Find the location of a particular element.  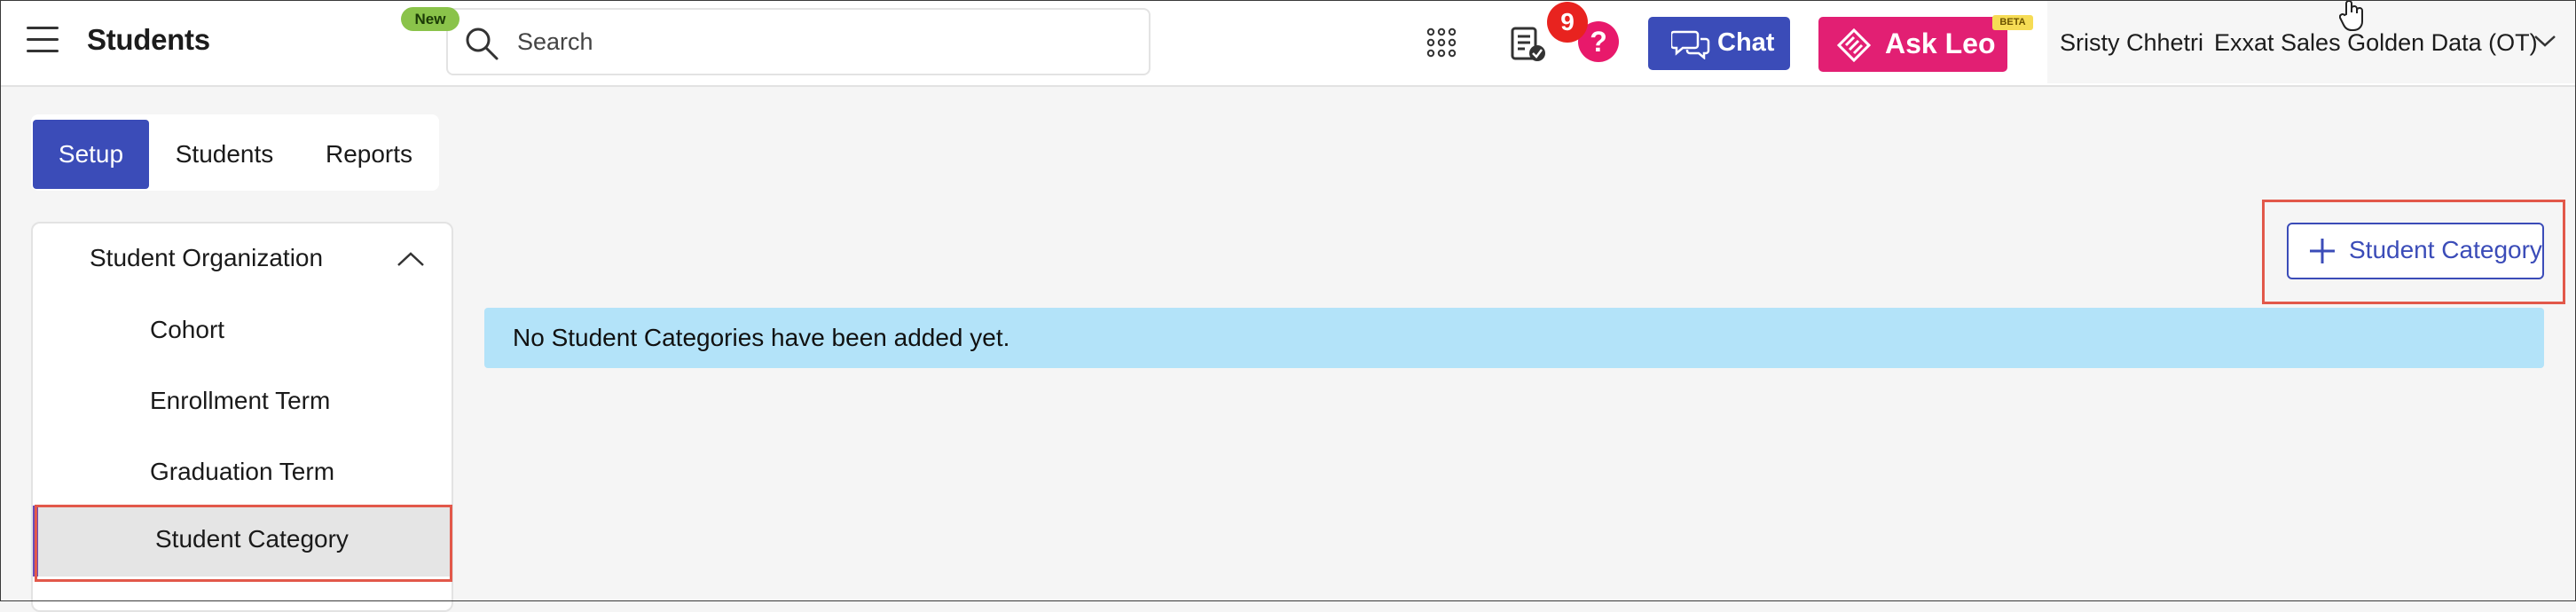

search-input is located at coordinates (818, 41).